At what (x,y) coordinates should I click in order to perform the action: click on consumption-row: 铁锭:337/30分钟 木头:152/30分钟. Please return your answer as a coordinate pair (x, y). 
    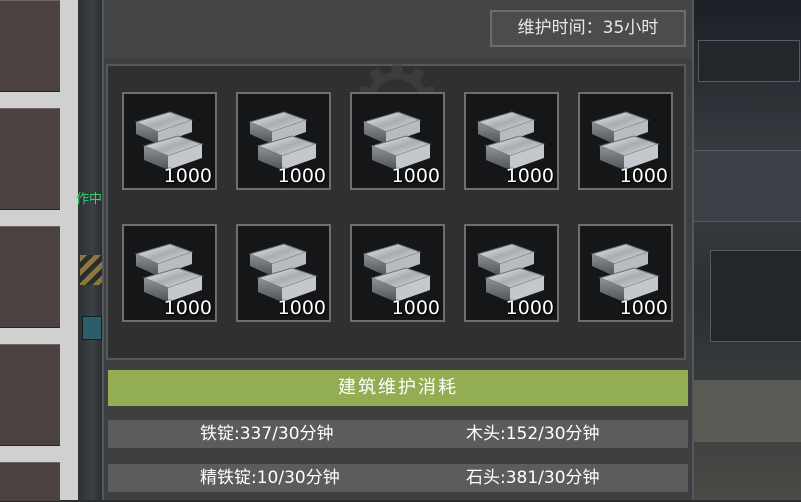
    Looking at the image, I should click on (398, 434).